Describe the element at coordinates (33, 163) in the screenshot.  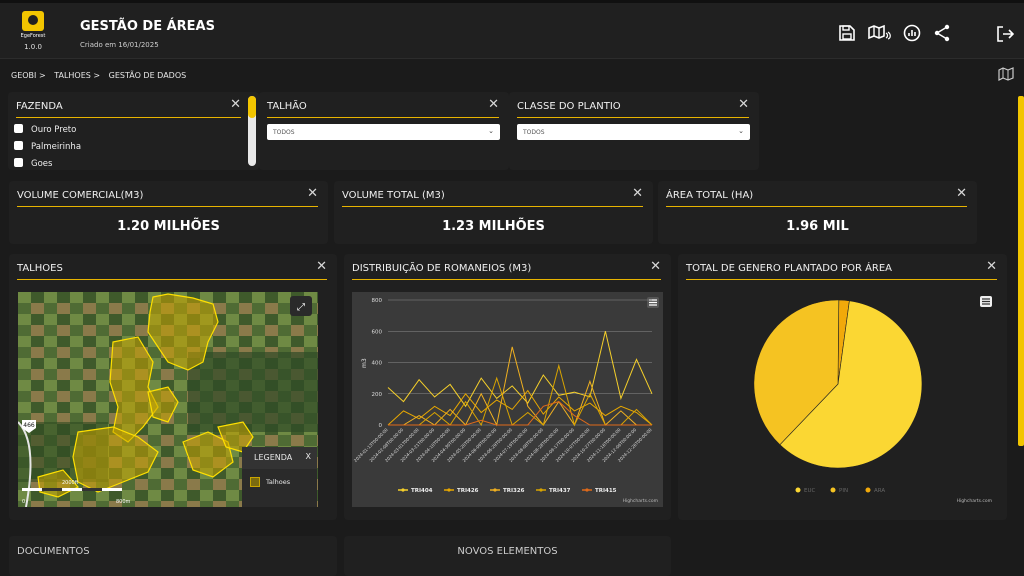
I see `fazenda-option-goes: Goes` at that location.